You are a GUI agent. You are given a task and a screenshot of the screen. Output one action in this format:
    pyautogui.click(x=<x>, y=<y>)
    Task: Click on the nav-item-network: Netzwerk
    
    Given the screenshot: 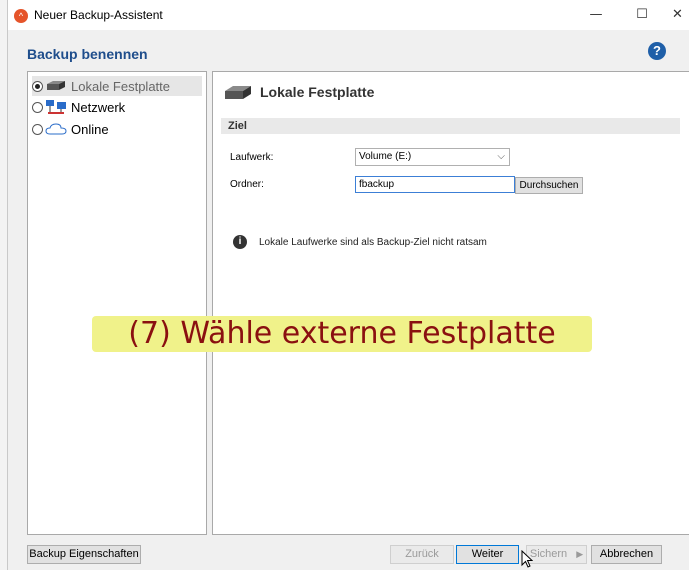 What is the action you would take?
    pyautogui.click(x=117, y=107)
    